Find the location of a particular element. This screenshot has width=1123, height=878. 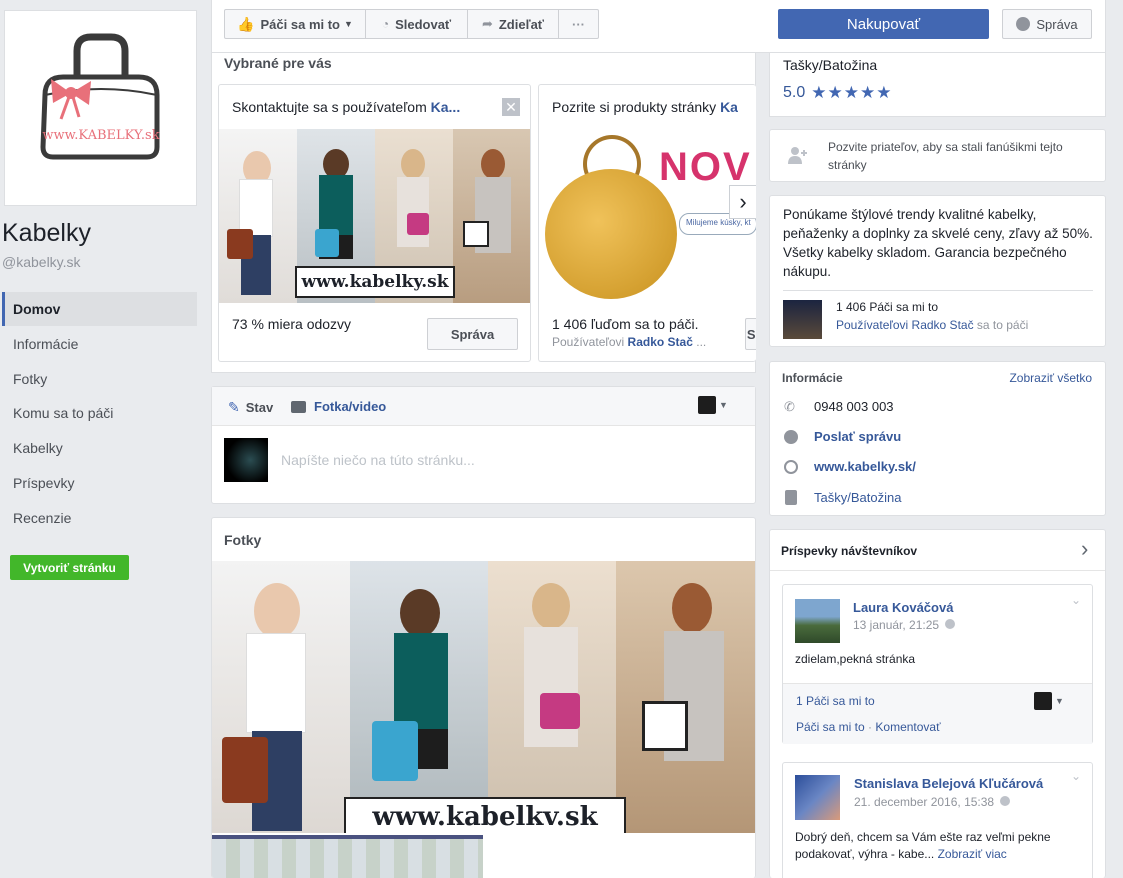

card-message-button: Správa is located at coordinates (472, 334).